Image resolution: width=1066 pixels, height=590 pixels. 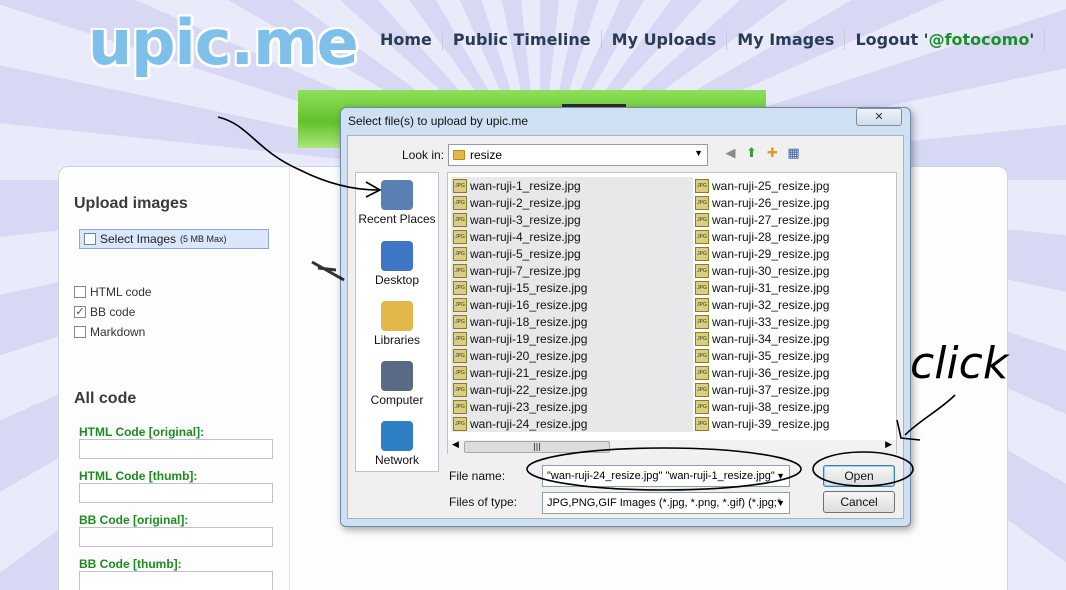 I want to click on nav-home: Home, so click(x=406, y=40).